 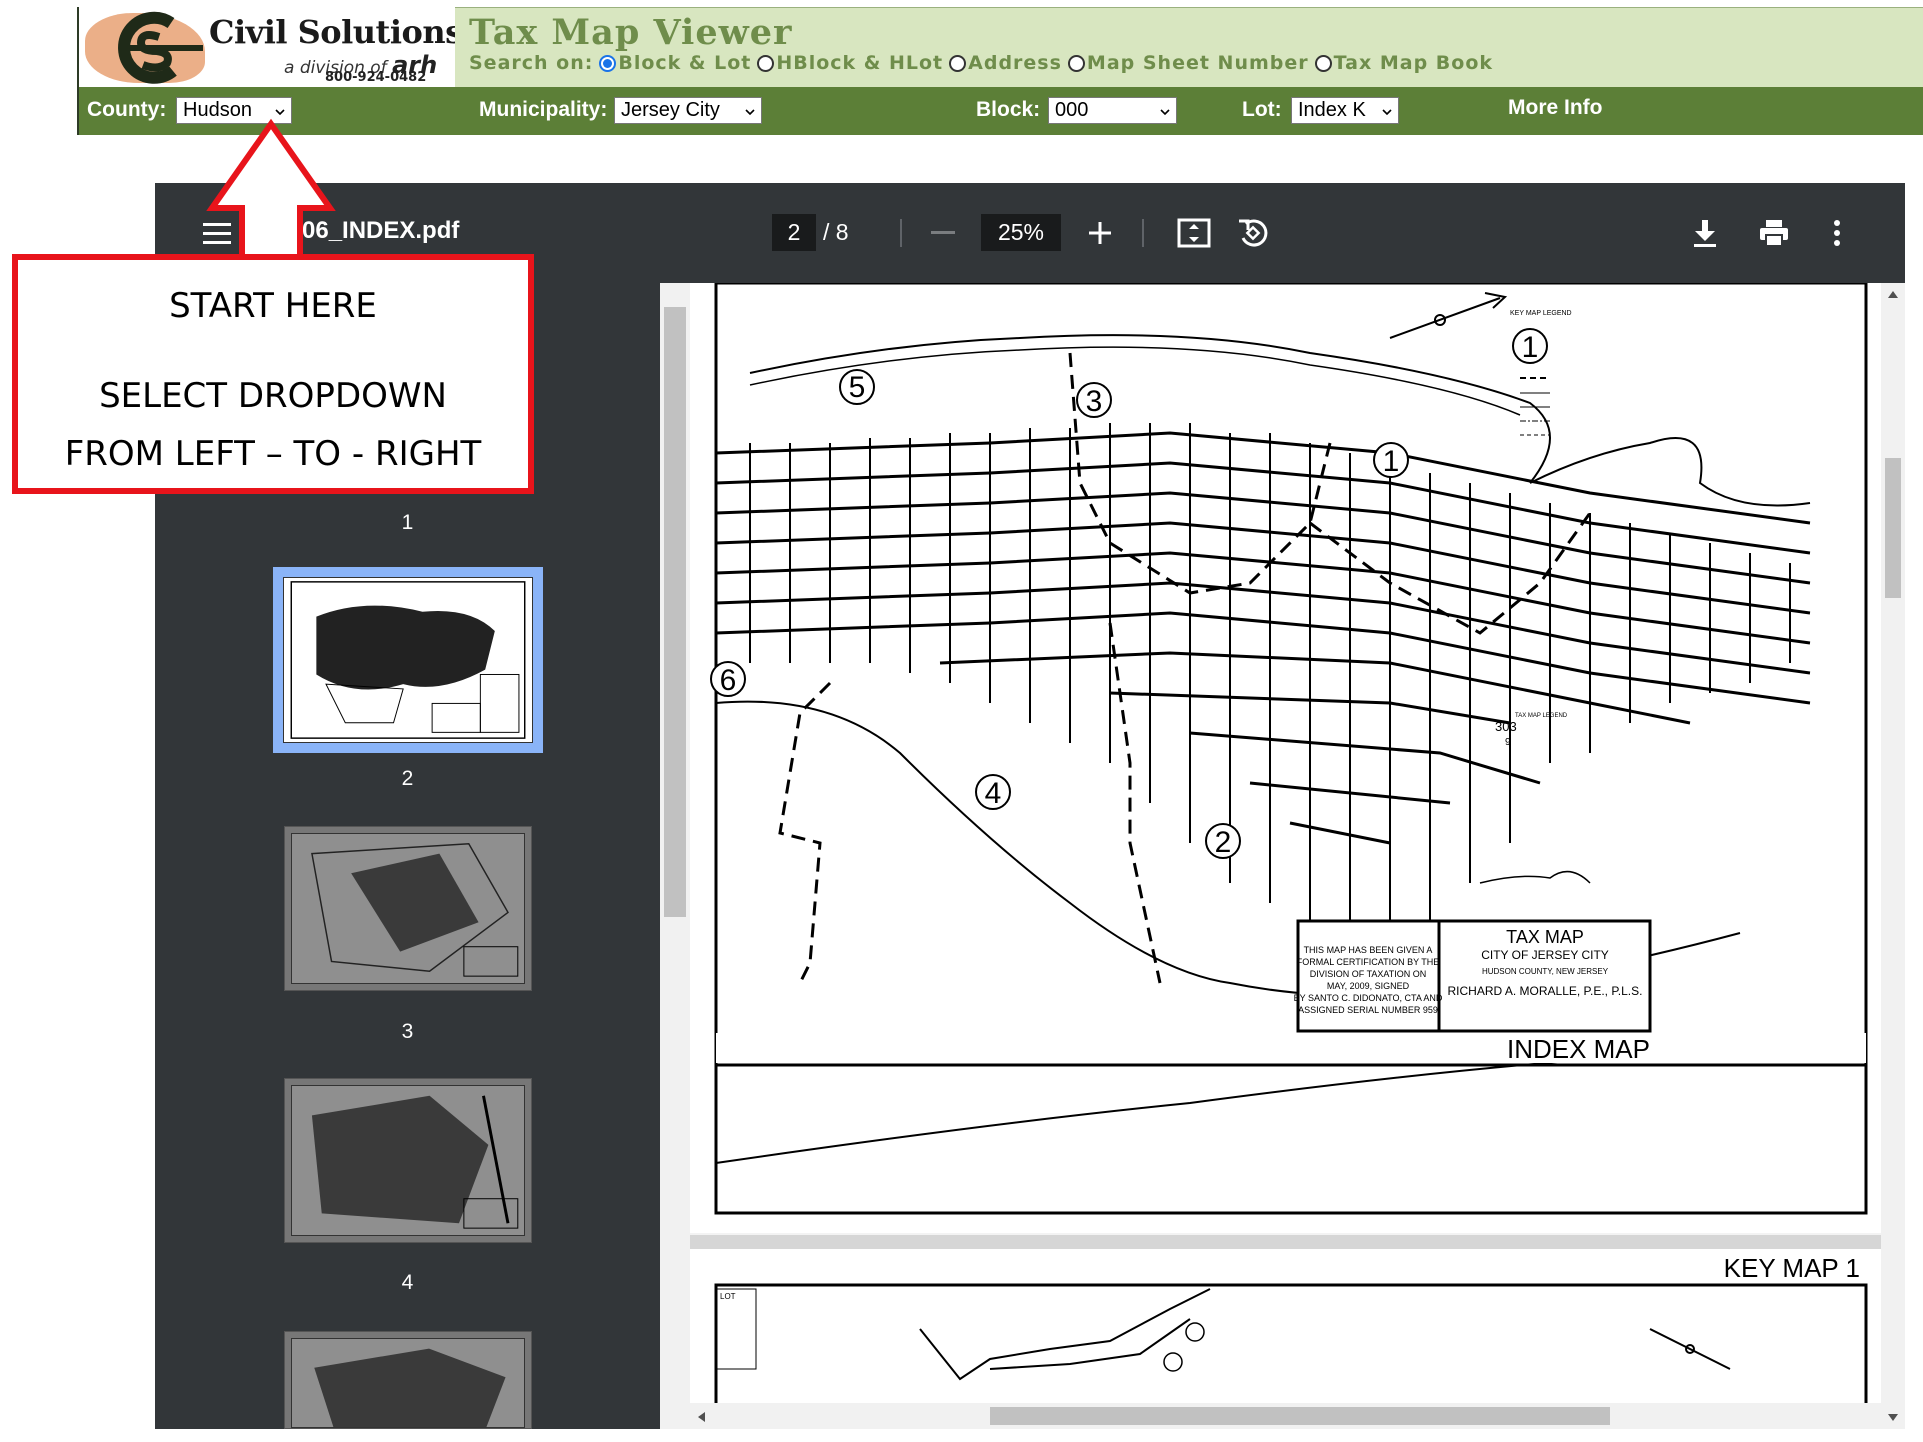 What do you see at coordinates (958, 63) in the screenshot?
I see `radio-address` at bounding box center [958, 63].